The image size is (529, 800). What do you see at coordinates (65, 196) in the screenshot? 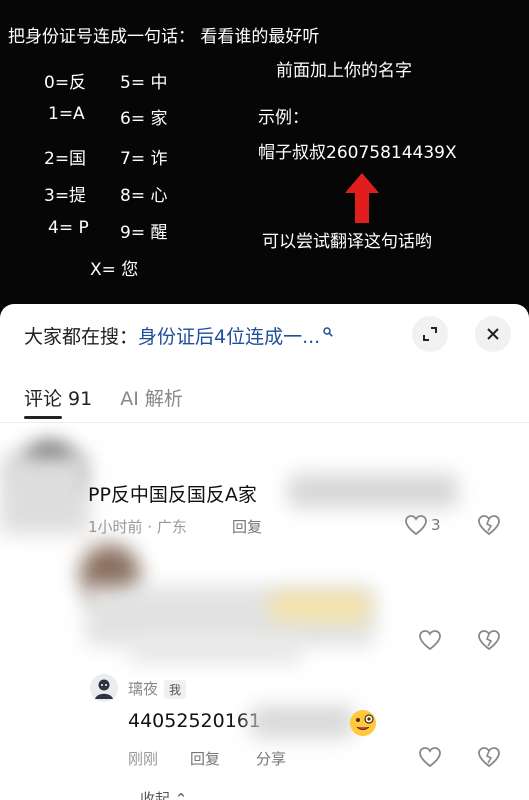
I see `mapping-3: 3=提` at bounding box center [65, 196].